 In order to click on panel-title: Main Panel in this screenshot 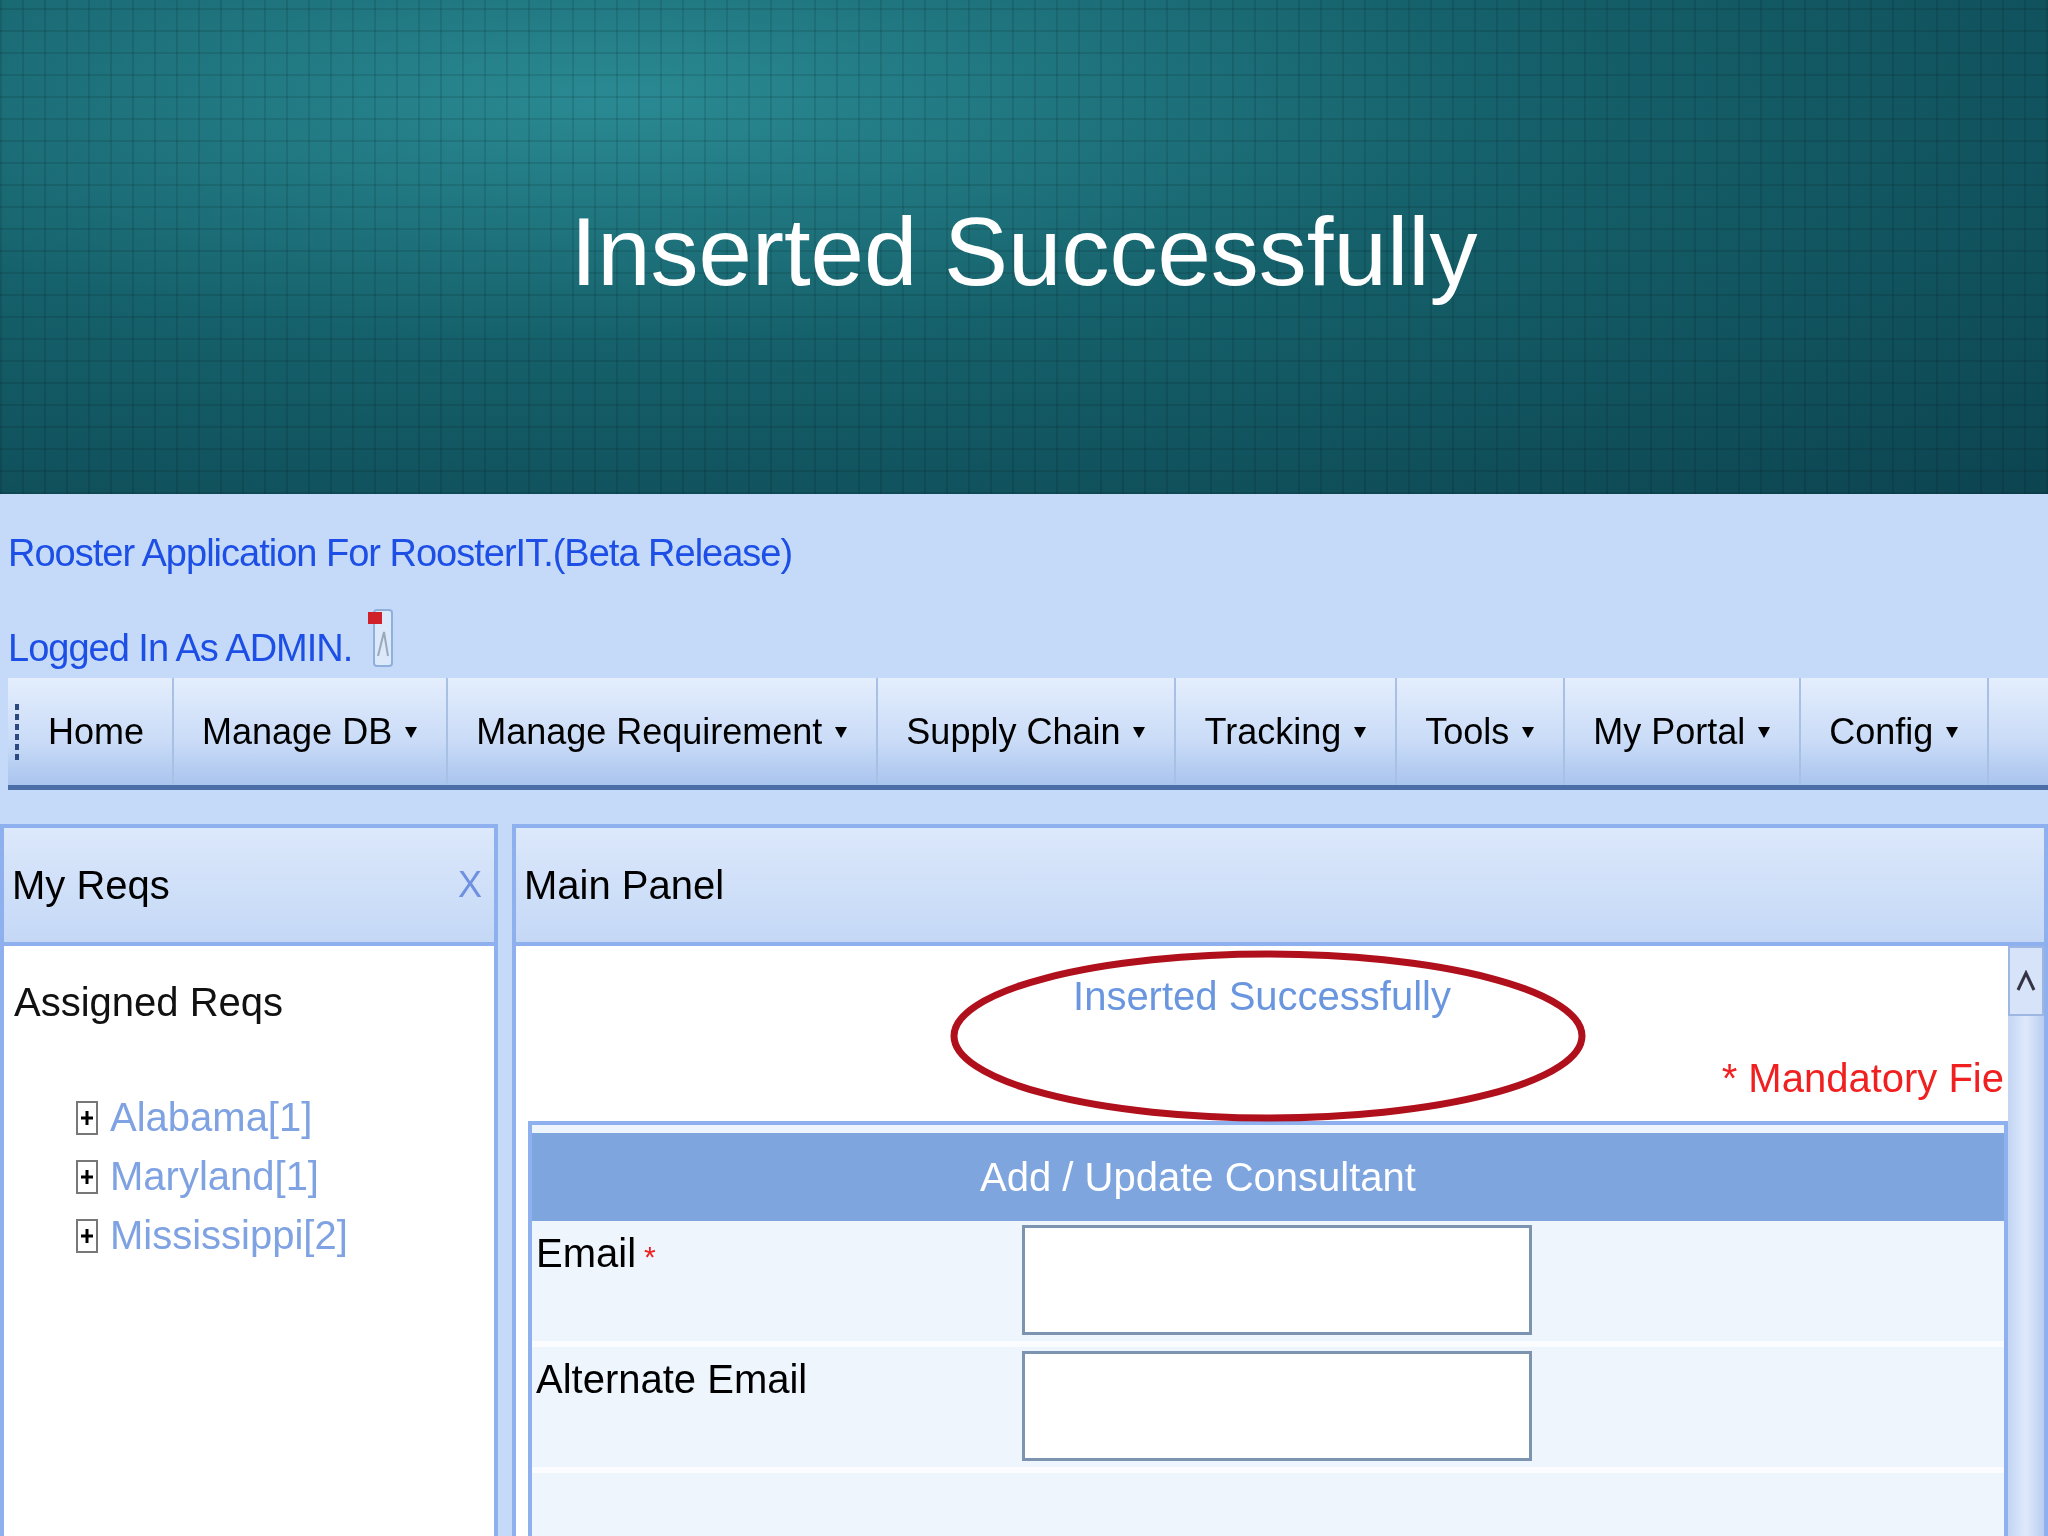, I will do `click(624, 885)`.